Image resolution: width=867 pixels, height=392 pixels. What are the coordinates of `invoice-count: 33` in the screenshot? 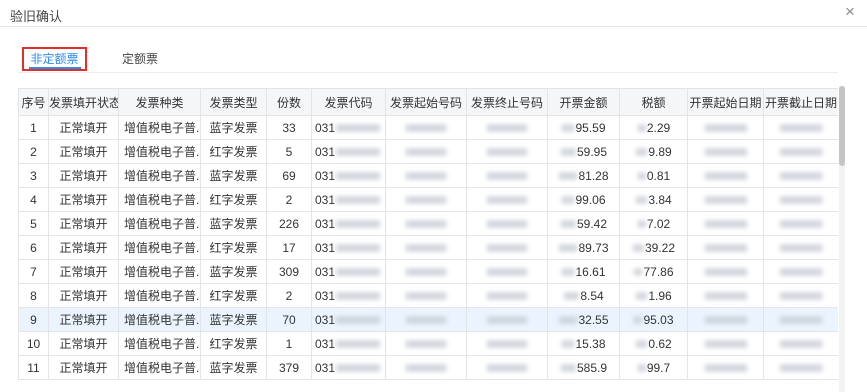 It's located at (289, 127).